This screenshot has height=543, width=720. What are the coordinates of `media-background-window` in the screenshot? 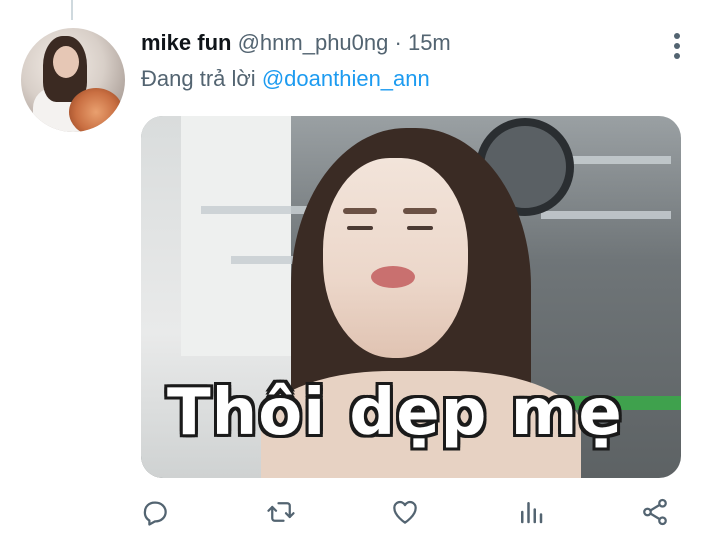 It's located at (236, 236).